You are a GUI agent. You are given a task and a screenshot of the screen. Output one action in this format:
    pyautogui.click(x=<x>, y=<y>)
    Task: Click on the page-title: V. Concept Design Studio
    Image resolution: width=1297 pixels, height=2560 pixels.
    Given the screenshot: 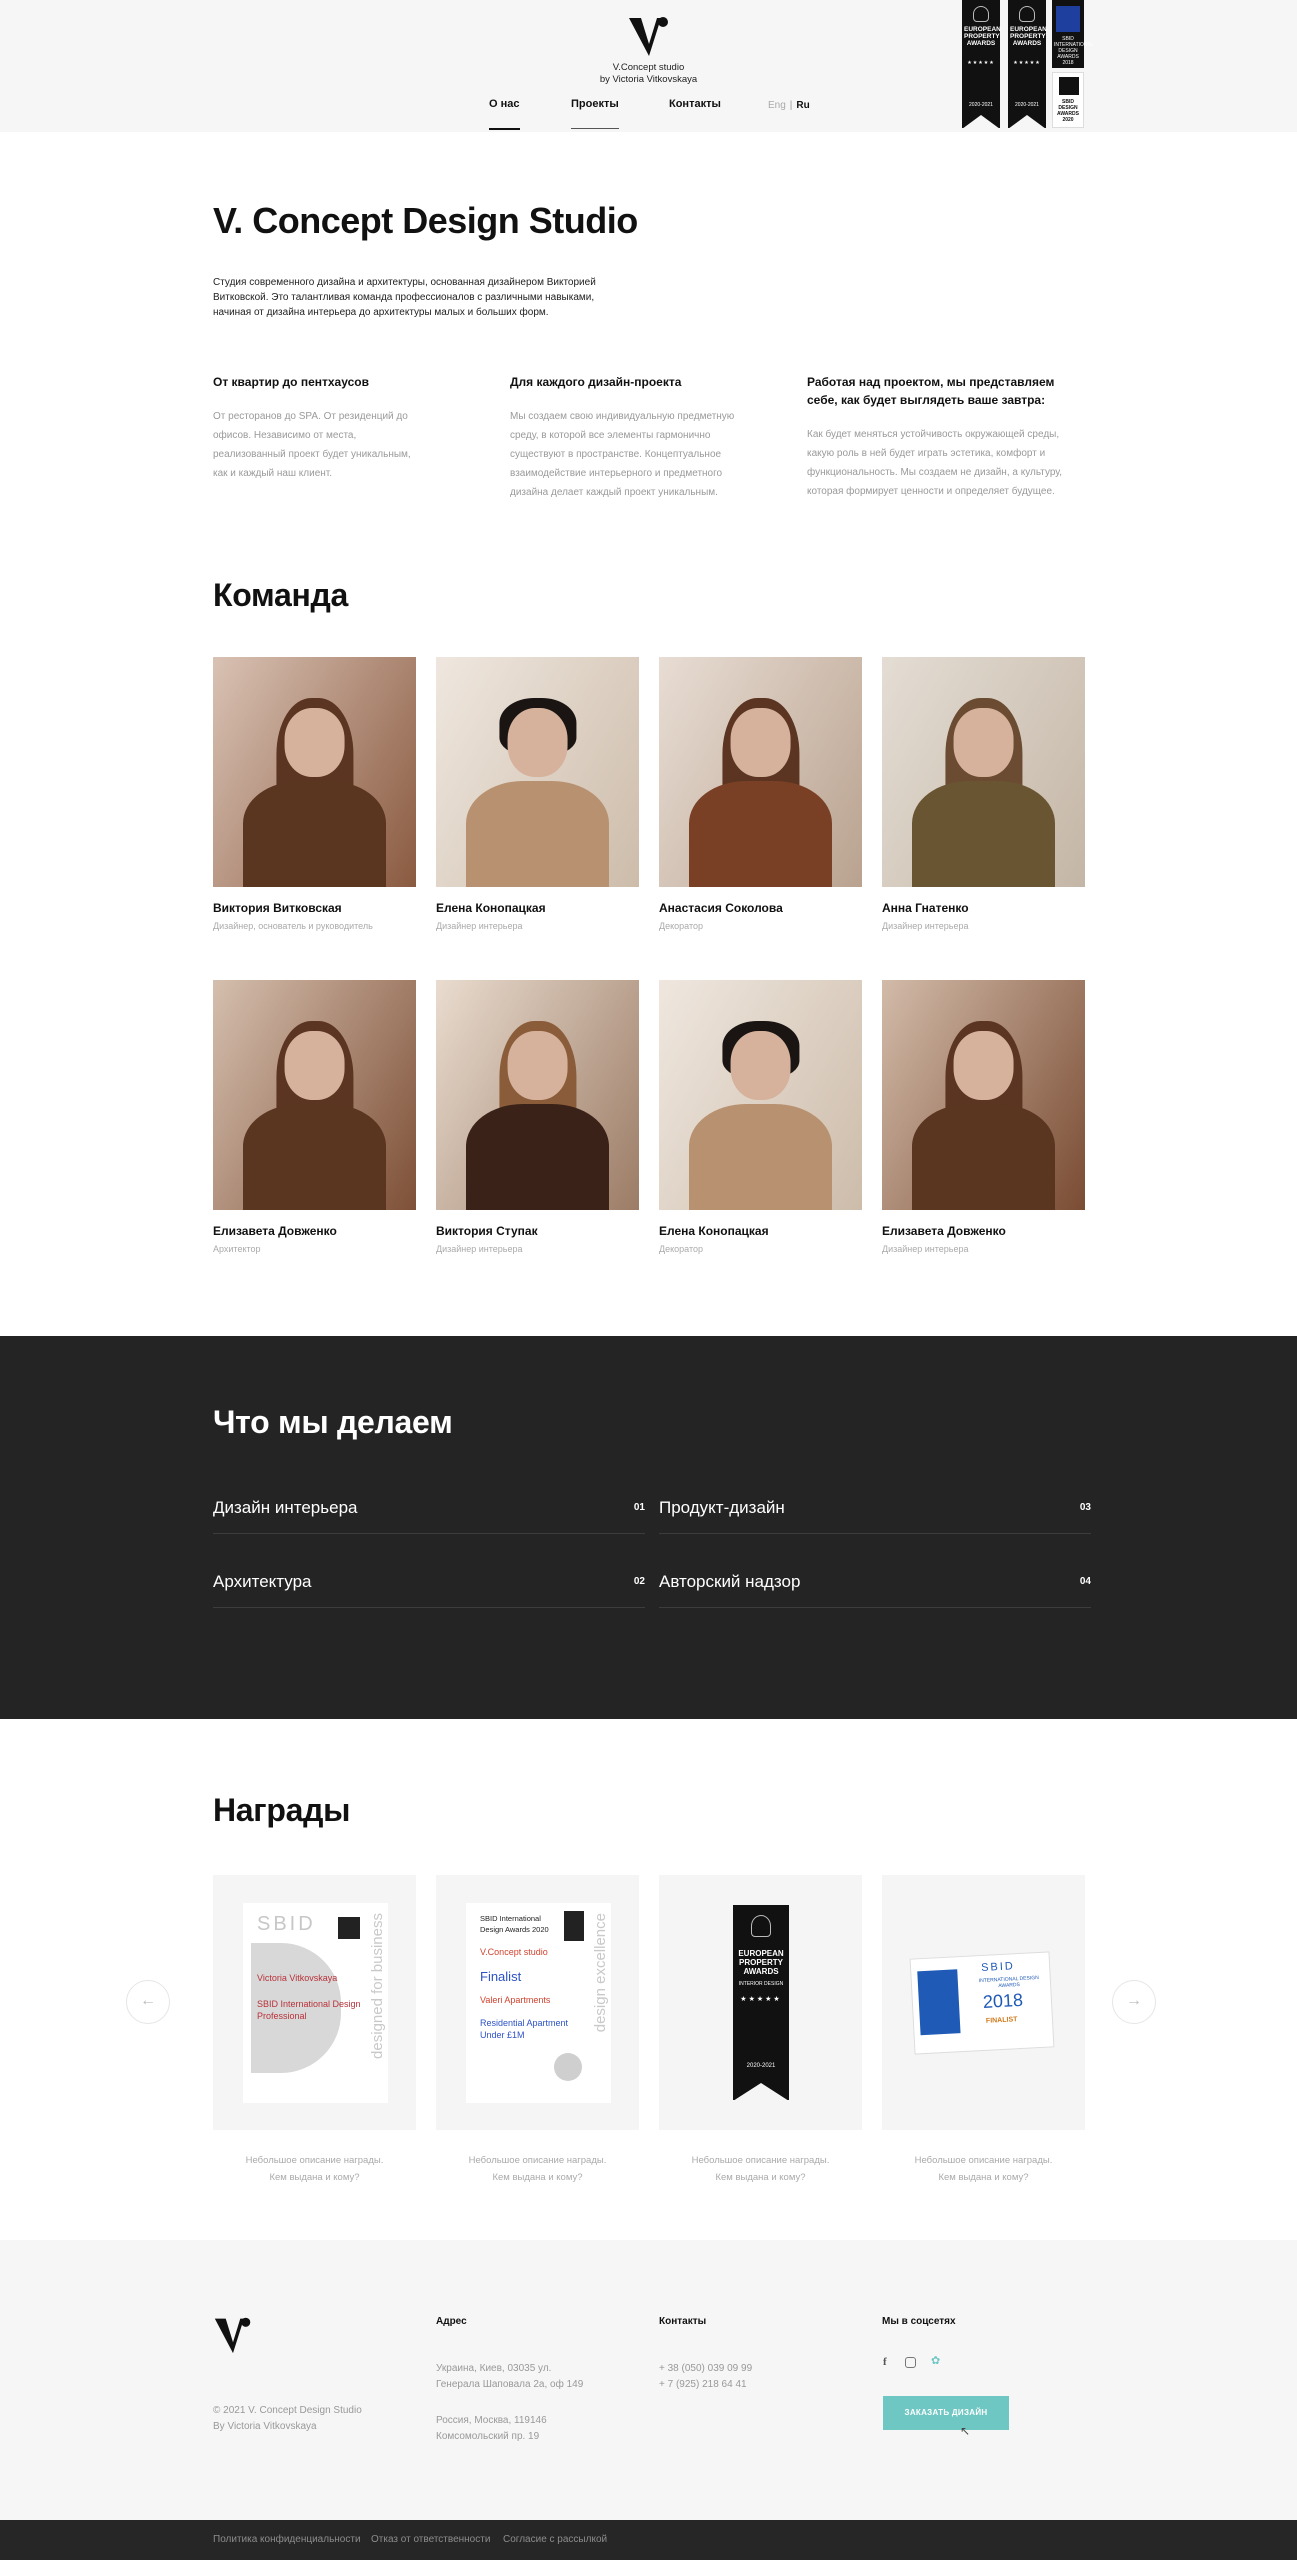 What is the action you would take?
    pyautogui.click(x=425, y=220)
    